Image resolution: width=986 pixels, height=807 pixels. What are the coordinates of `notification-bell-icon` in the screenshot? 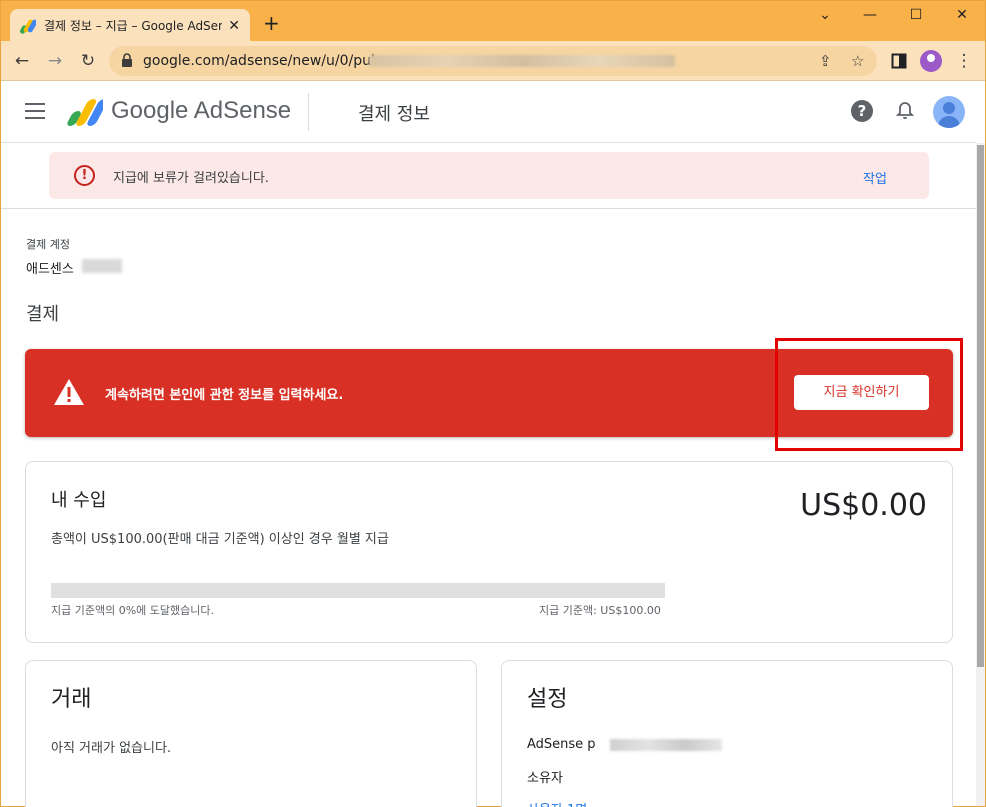 It's located at (905, 111).